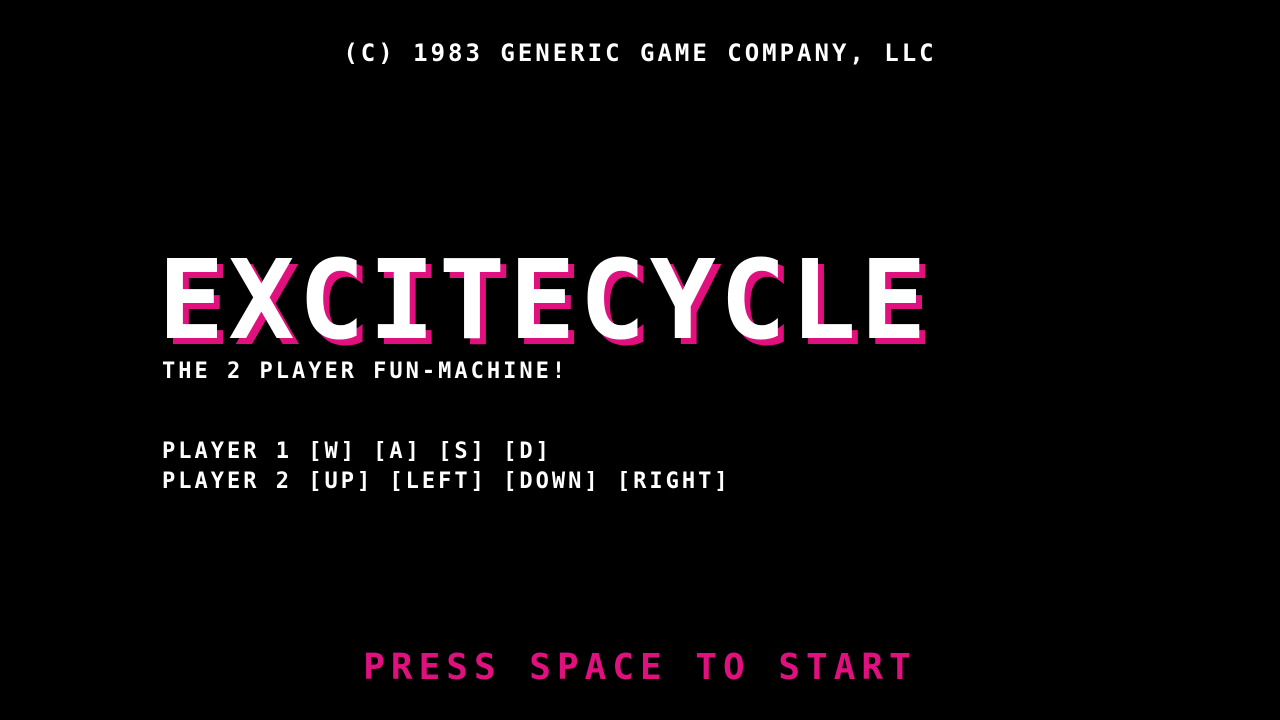 The width and height of the screenshot is (1280, 720). Describe the element at coordinates (357, 451) in the screenshot. I see `player-1-controls: PLAYER 1 [W] [A] [S] [D]` at that location.